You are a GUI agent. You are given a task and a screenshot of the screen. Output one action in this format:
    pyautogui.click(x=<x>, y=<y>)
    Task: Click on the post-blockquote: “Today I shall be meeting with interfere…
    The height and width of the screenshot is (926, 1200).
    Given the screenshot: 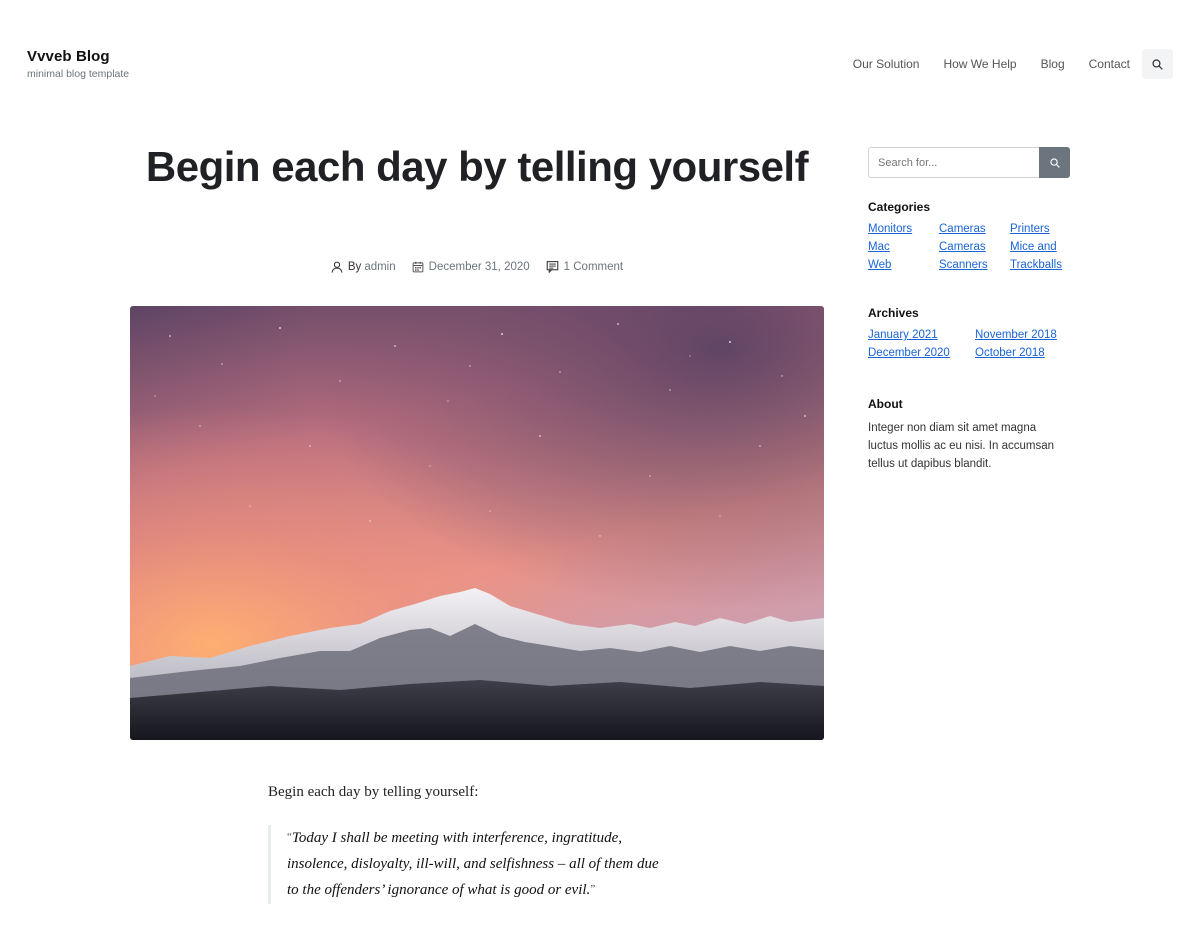 What is the action you would take?
    pyautogui.click(x=468, y=864)
    